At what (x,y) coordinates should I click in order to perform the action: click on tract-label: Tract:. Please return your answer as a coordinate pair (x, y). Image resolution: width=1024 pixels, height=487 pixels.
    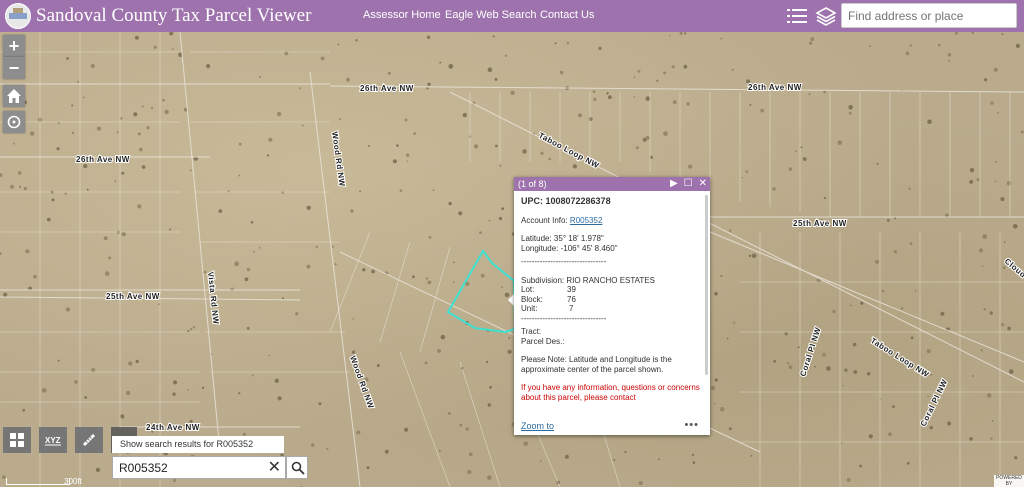
    Looking at the image, I should click on (531, 331).